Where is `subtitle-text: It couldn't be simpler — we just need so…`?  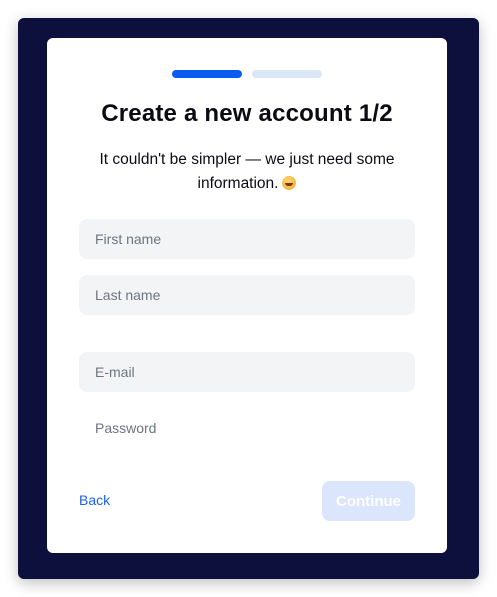 subtitle-text: It couldn't be simpler — we just need so… is located at coordinates (247, 171).